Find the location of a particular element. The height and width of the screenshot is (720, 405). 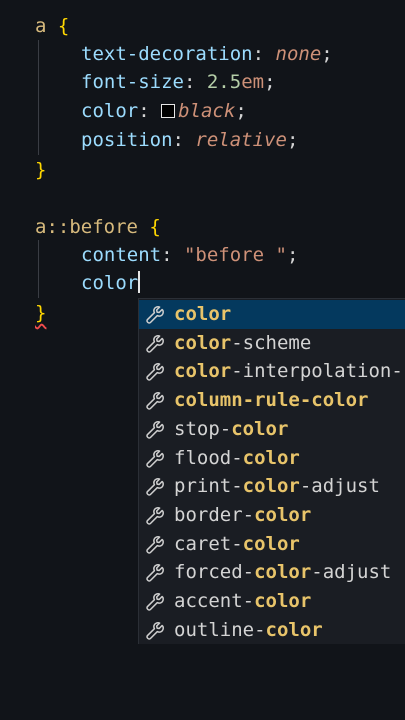

suggestion-label: color-interpolation- is located at coordinates (288, 371).